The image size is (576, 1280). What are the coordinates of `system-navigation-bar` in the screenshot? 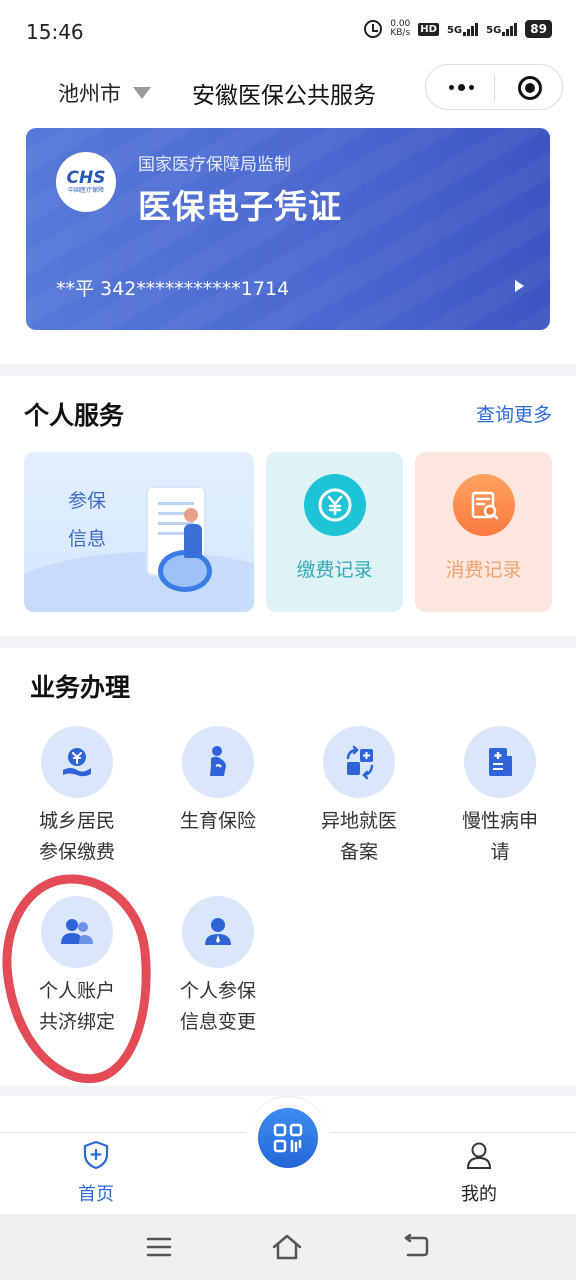 It's located at (288, 1247).